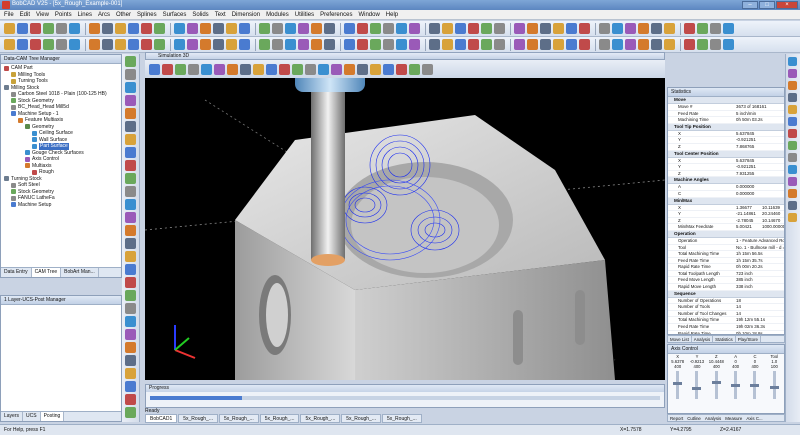  I want to click on tree-tab: CAM Tree, so click(46, 272).